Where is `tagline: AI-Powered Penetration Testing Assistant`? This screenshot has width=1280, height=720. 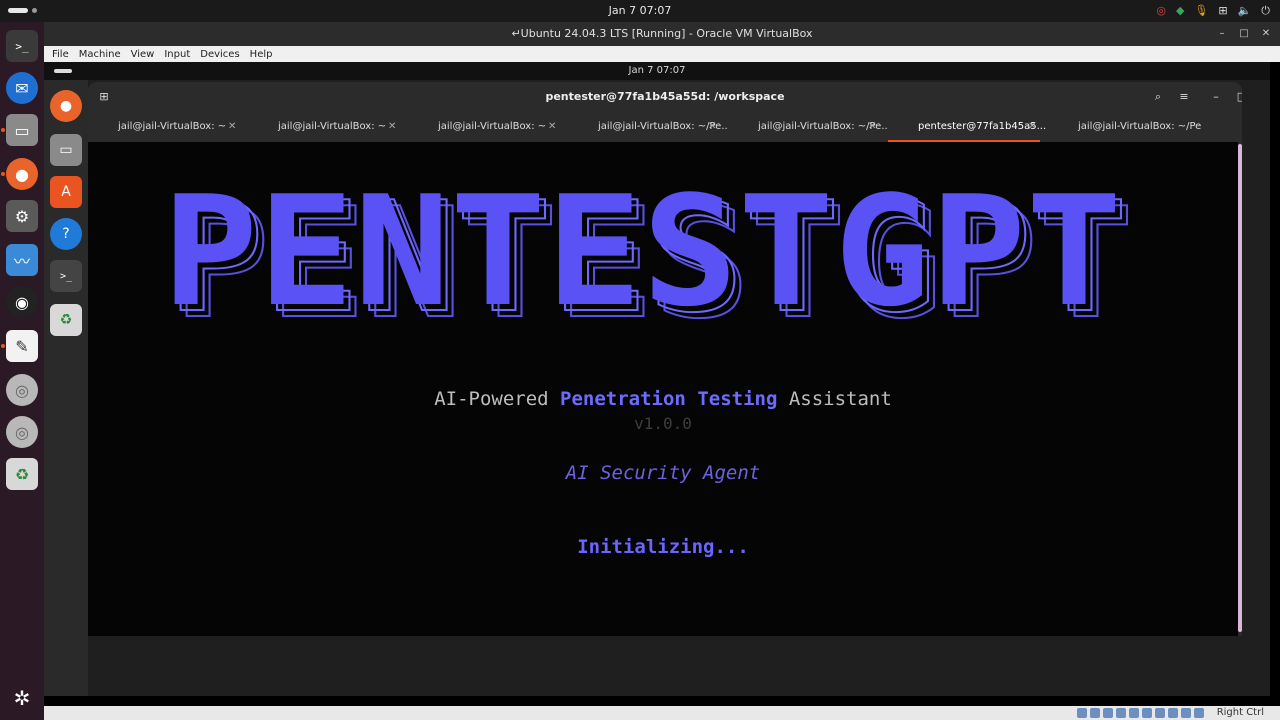 tagline: AI-Powered Penetration Testing Assistant is located at coordinates (663, 399).